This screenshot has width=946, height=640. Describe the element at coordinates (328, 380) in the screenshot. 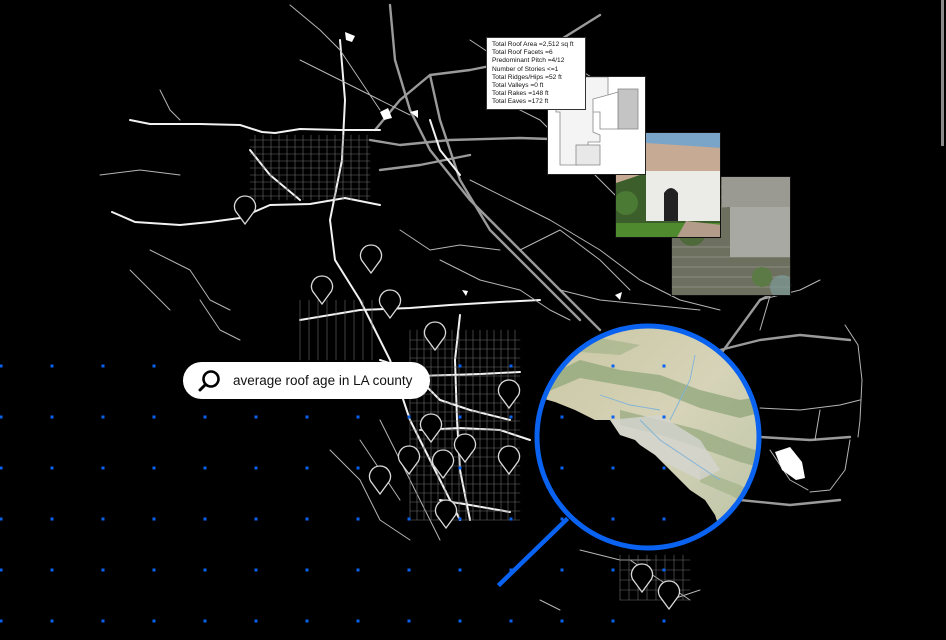

I see `search-input` at that location.